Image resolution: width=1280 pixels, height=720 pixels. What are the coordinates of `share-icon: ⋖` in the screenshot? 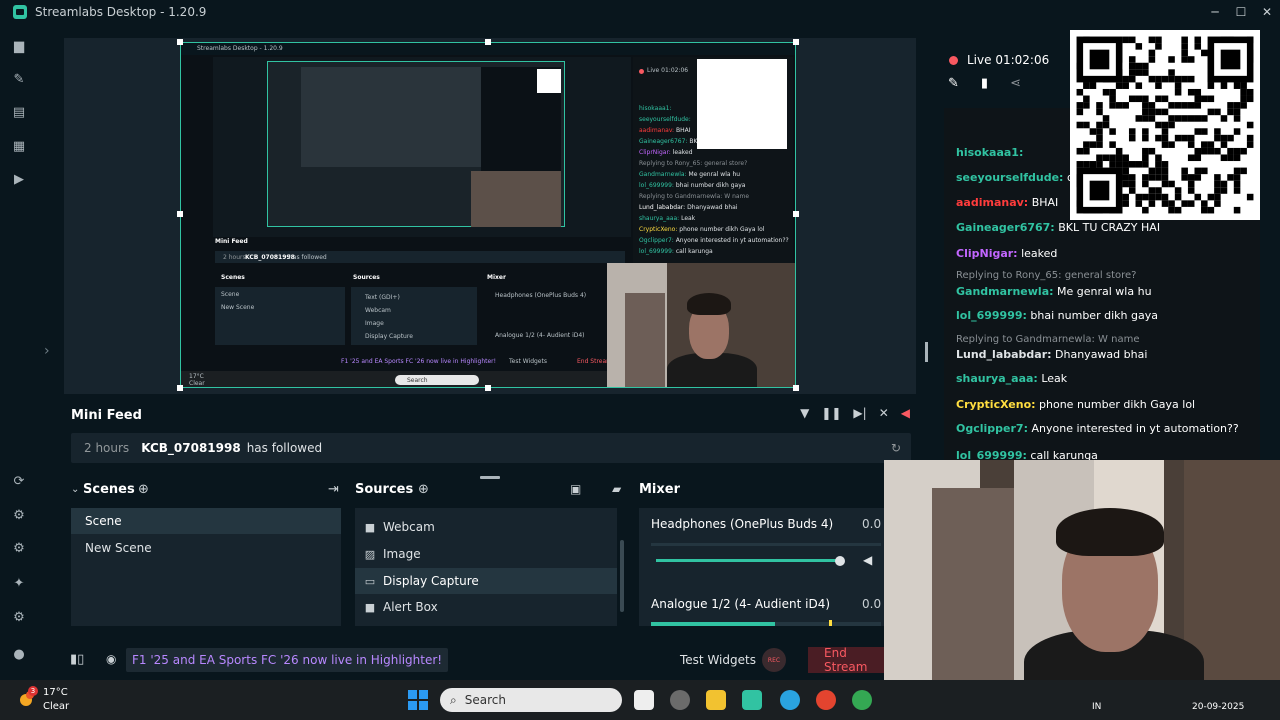 It's located at (1015, 83).